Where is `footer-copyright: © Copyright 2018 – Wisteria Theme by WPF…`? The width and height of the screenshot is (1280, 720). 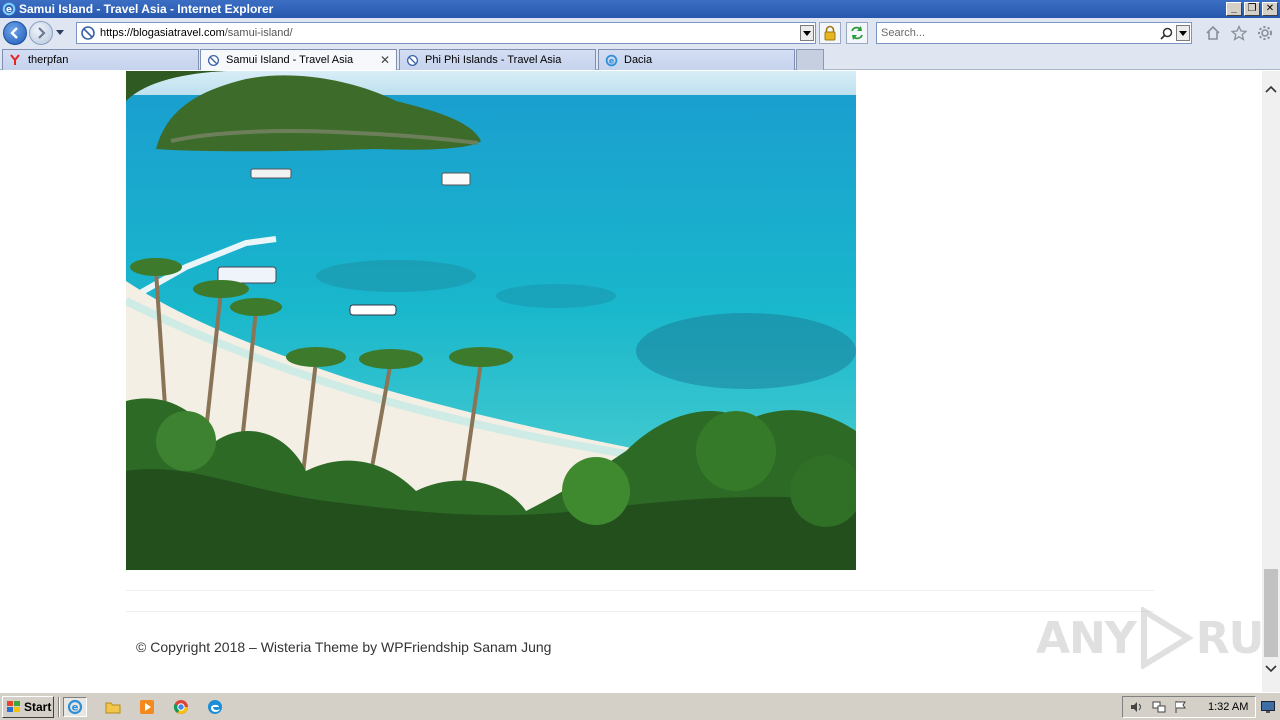
footer-copyright: © Copyright 2018 – Wisteria Theme by WPF… is located at coordinates (344, 647).